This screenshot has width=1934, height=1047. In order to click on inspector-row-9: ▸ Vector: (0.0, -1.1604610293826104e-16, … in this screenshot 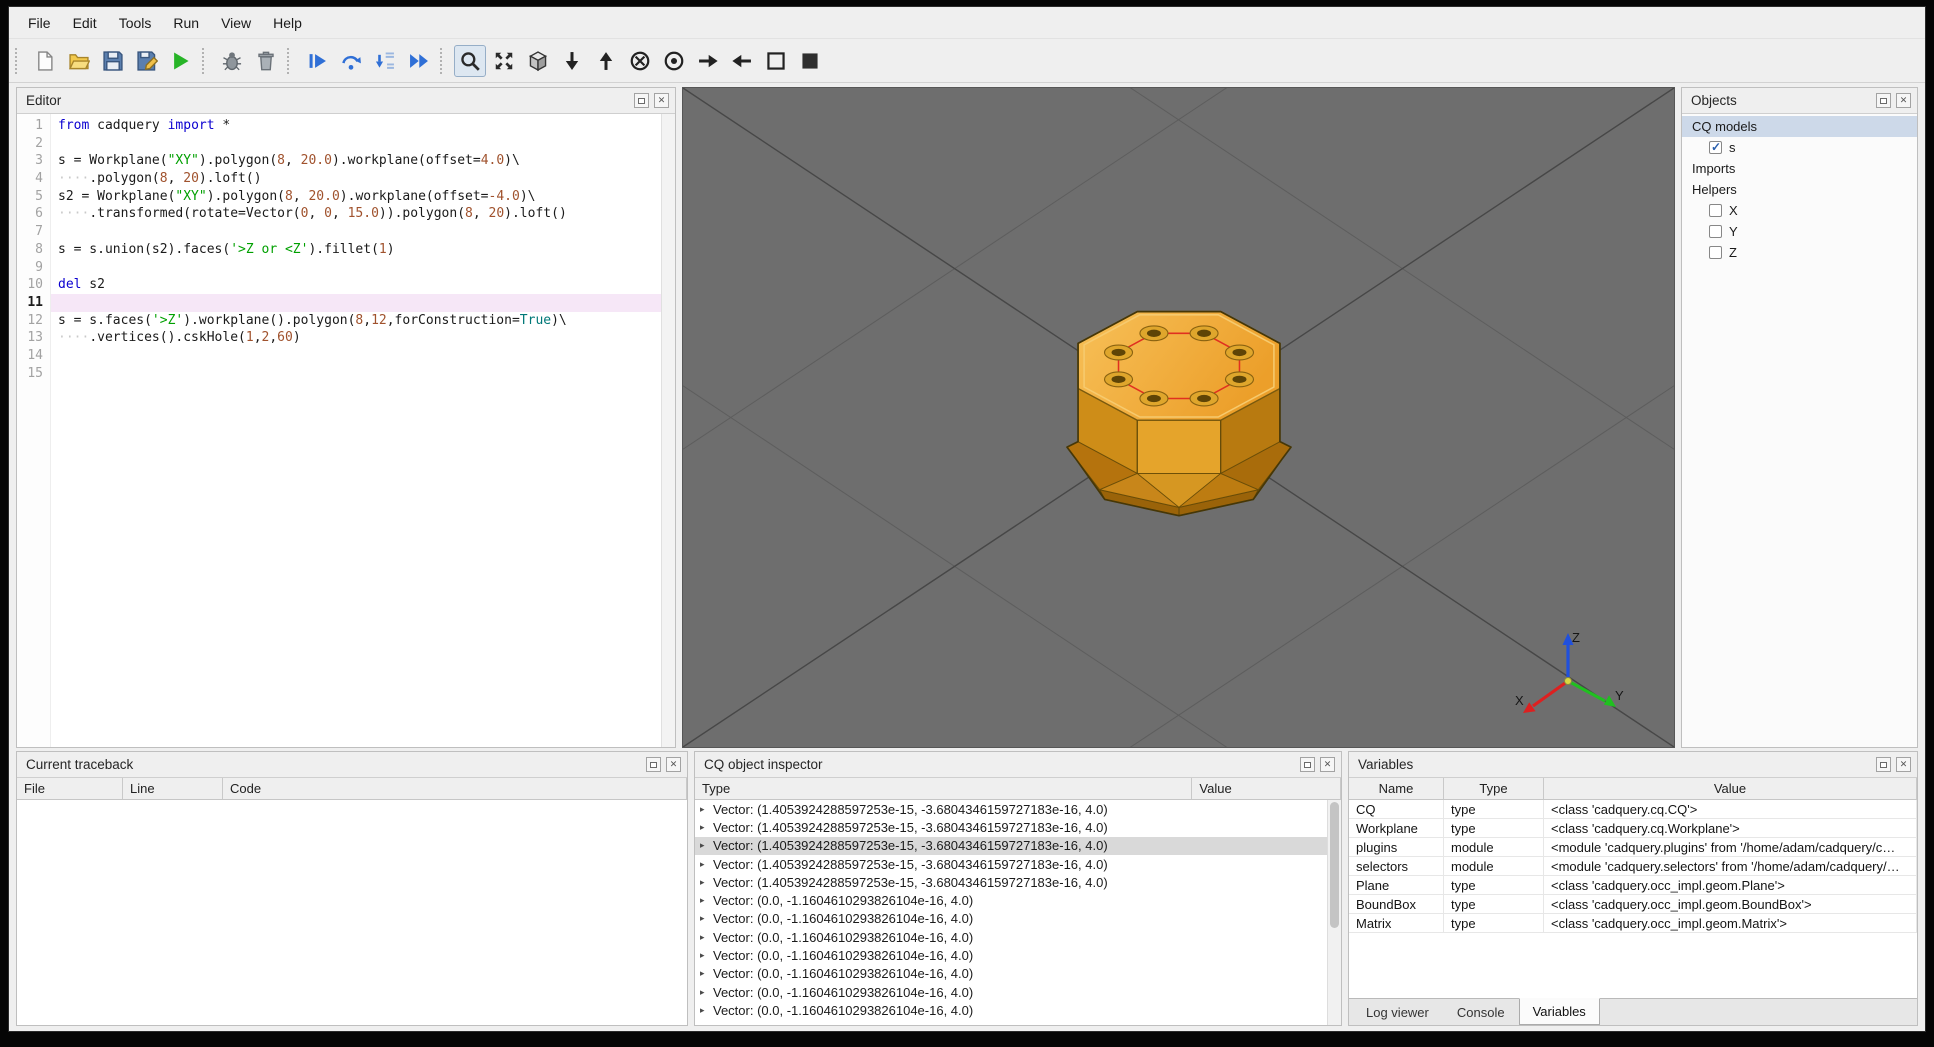, I will do `click(1018, 955)`.